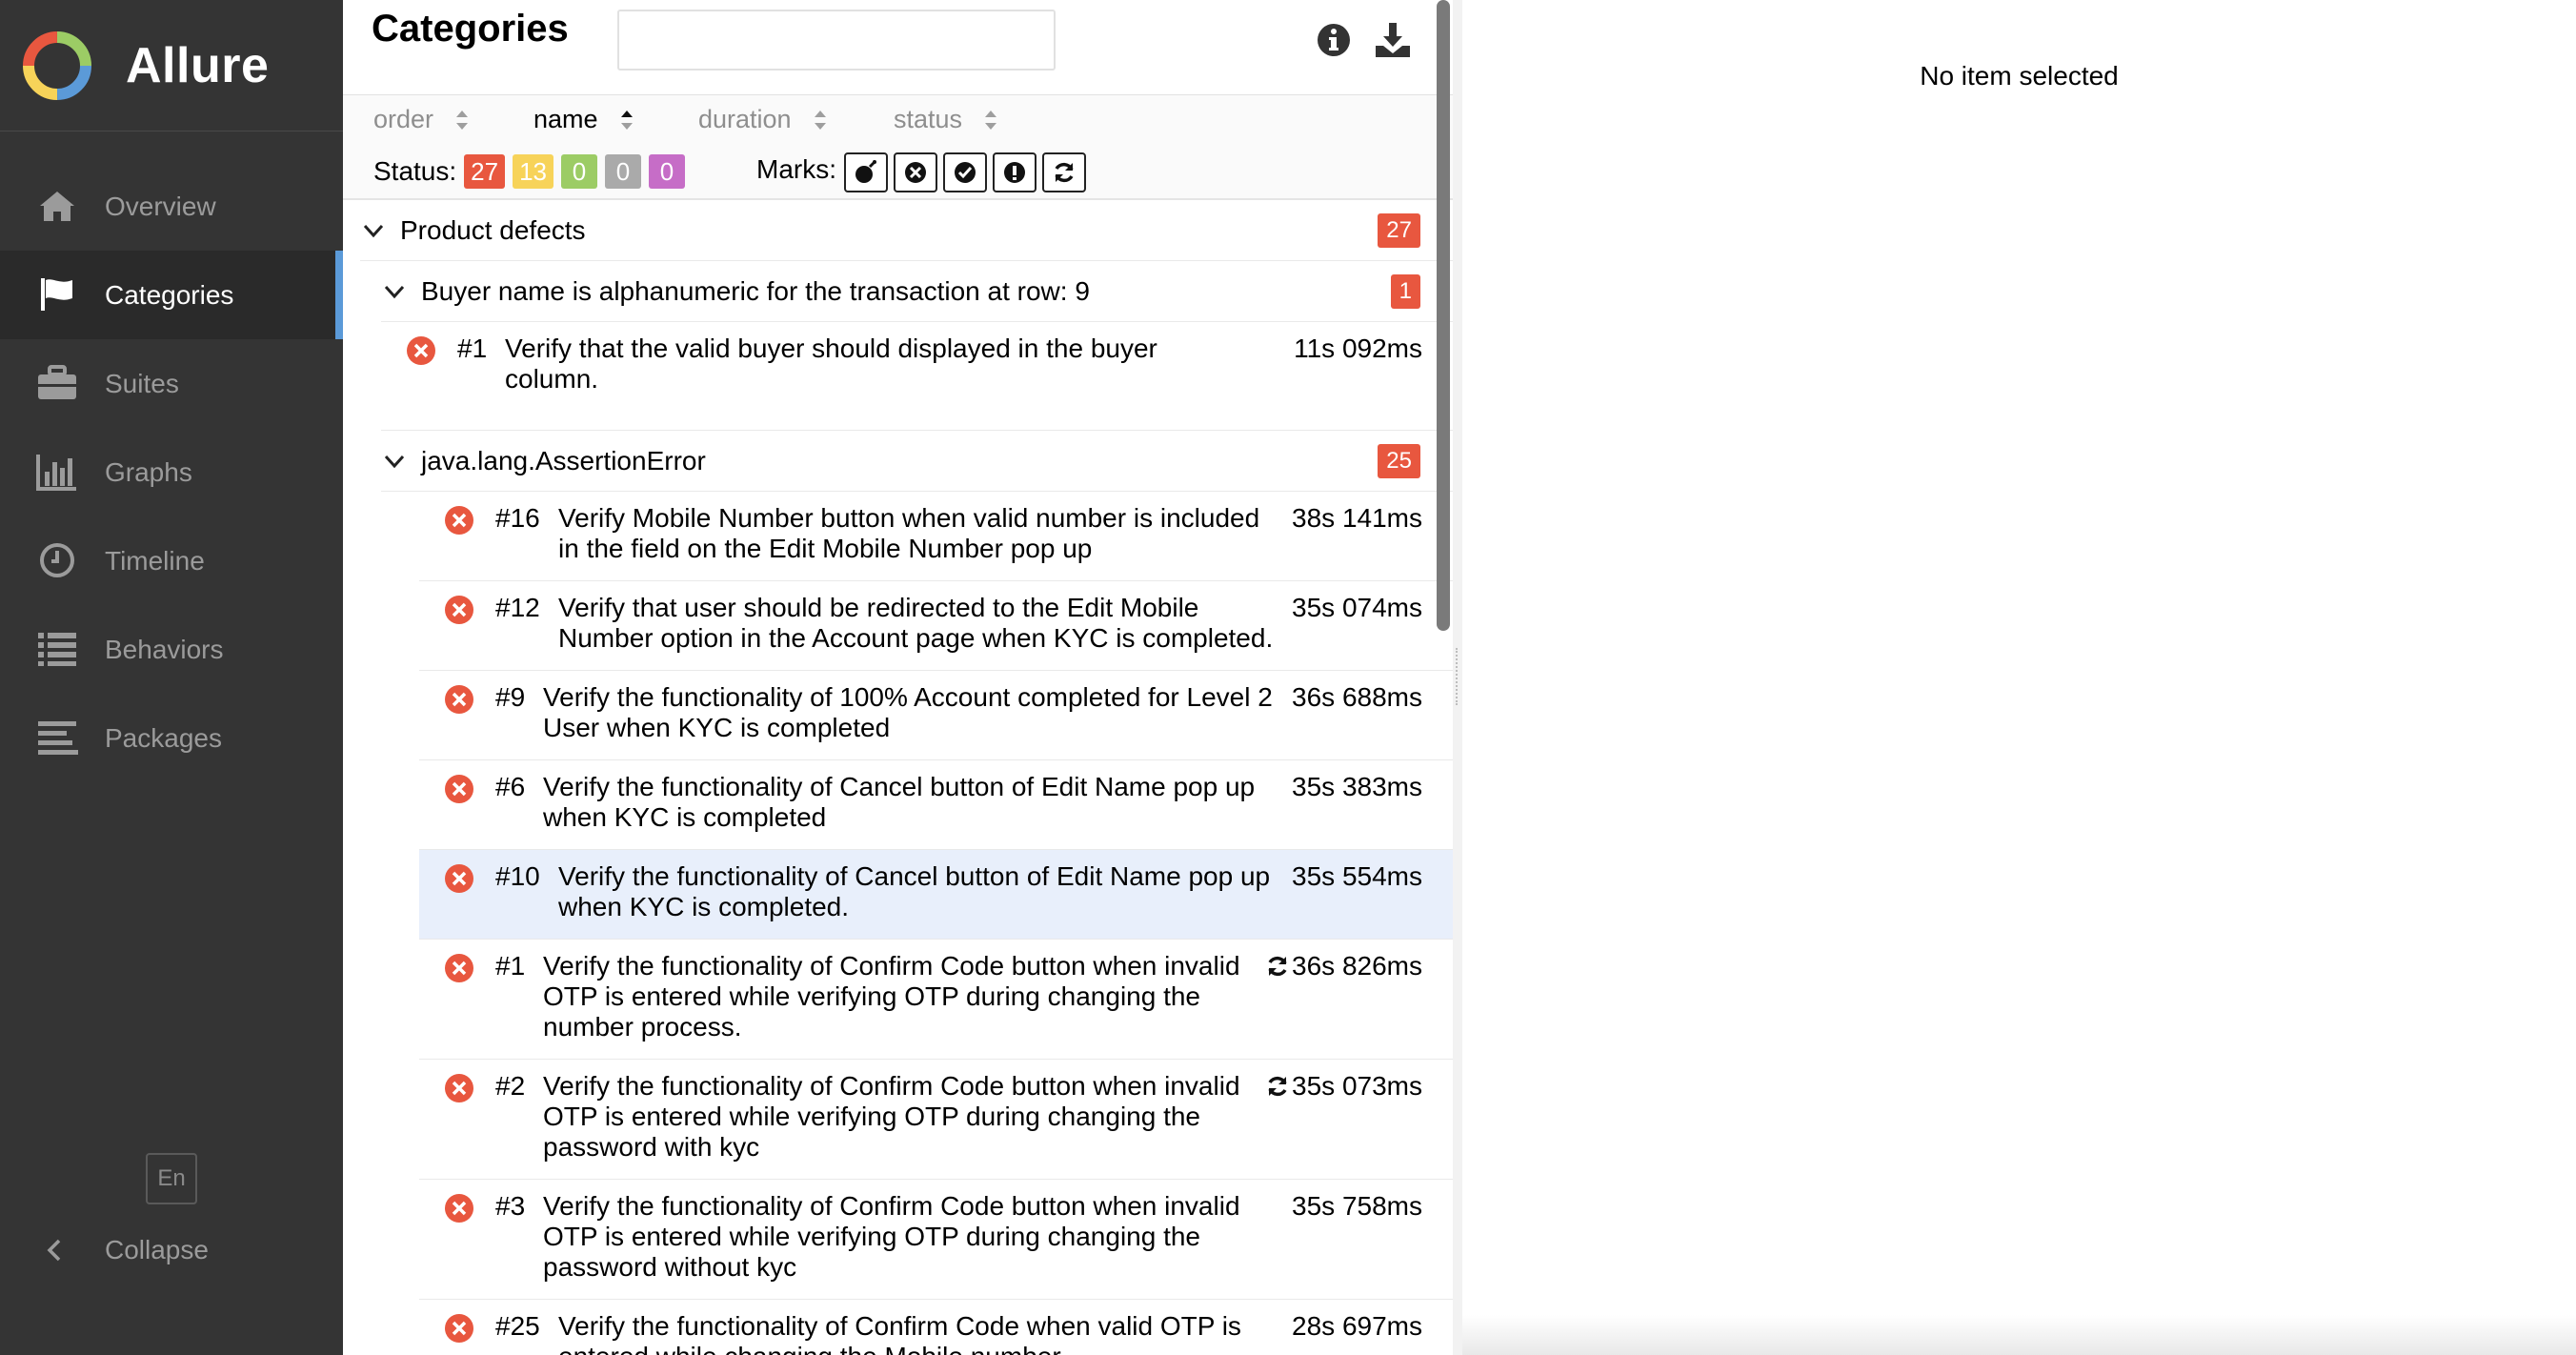 The width and height of the screenshot is (2576, 1355). Describe the element at coordinates (57, 294) in the screenshot. I see `flag-icon` at that location.